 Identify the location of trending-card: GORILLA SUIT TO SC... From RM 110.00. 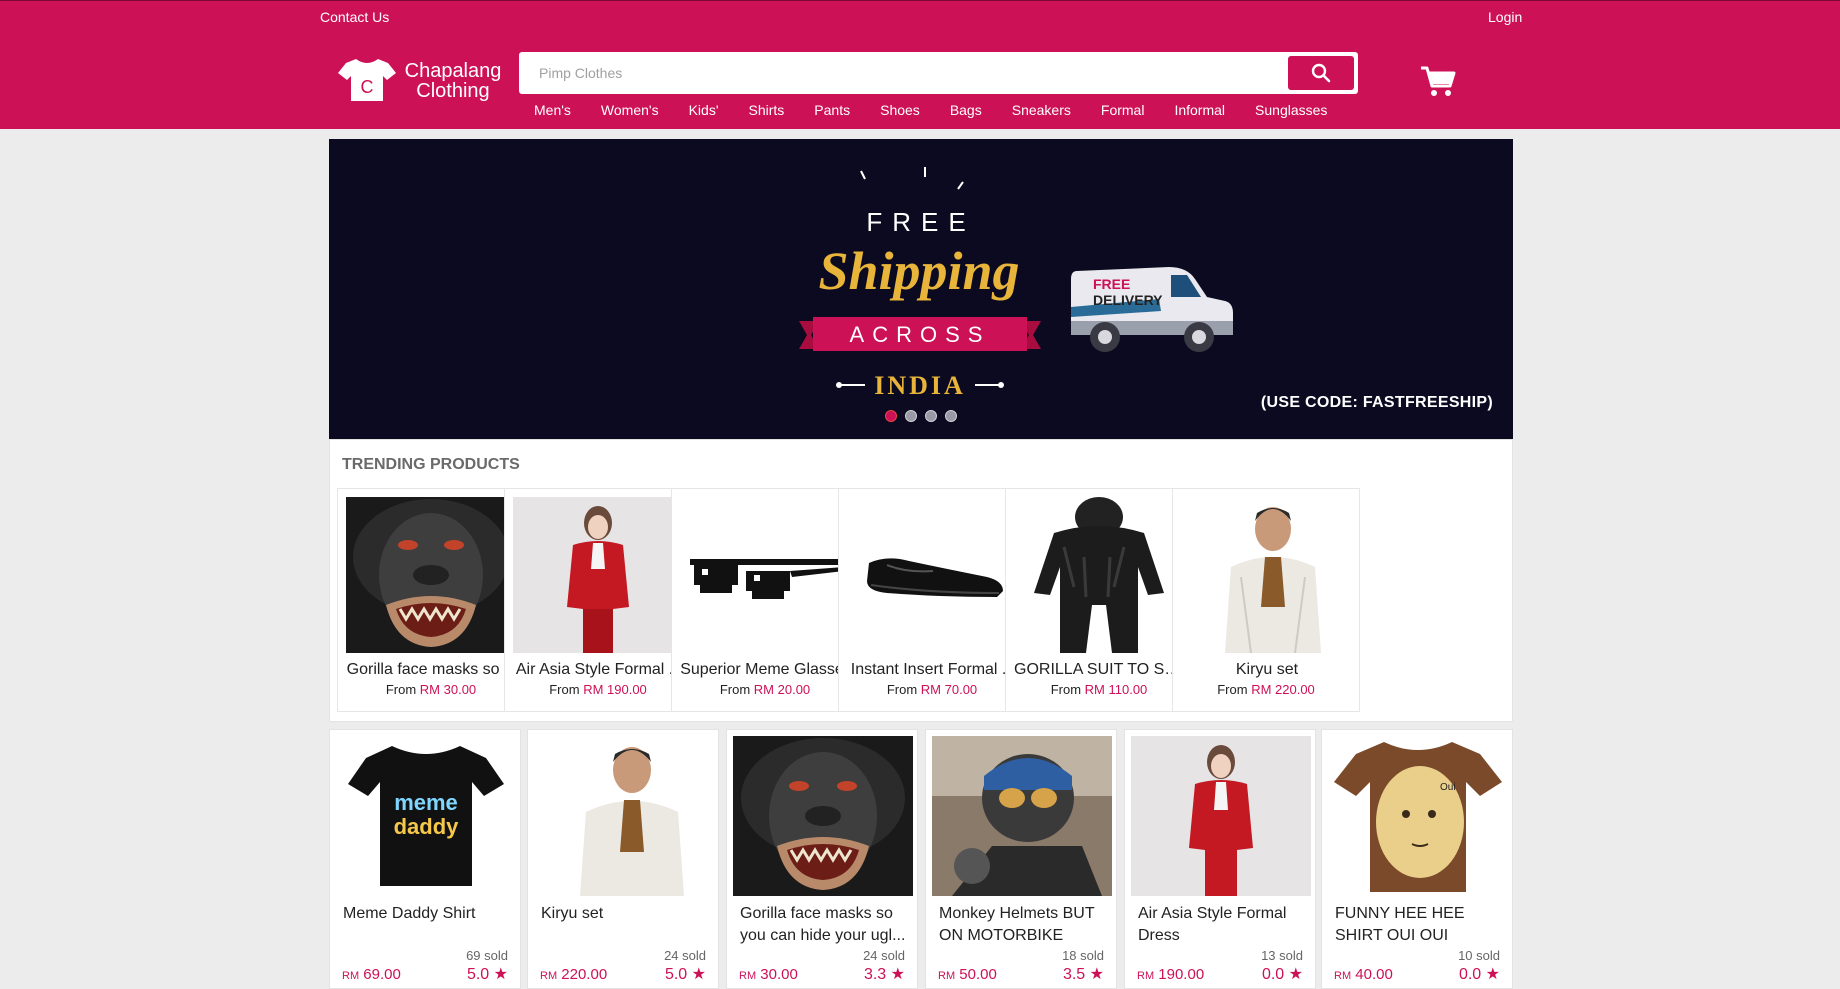
(1099, 600).